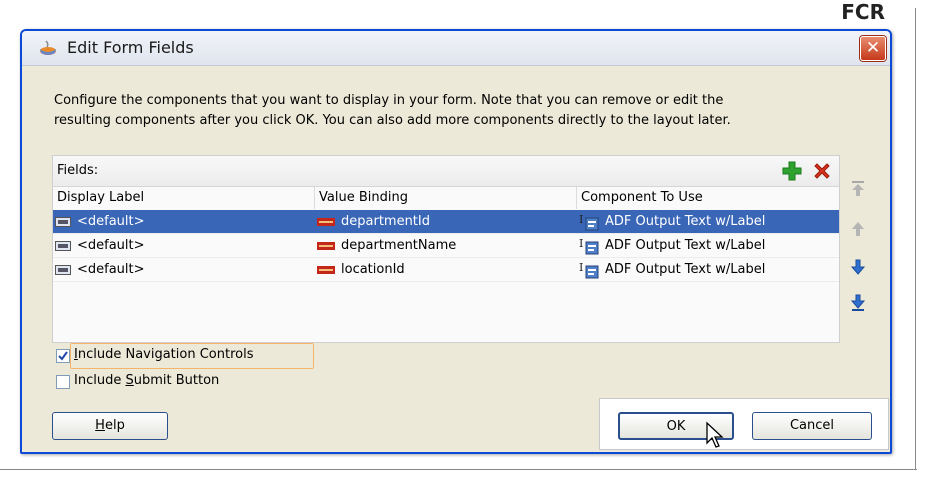 The image size is (925, 477). Describe the element at coordinates (456, 48) in the screenshot. I see `dialog-titlebar: Edit Form Fields ✕` at that location.